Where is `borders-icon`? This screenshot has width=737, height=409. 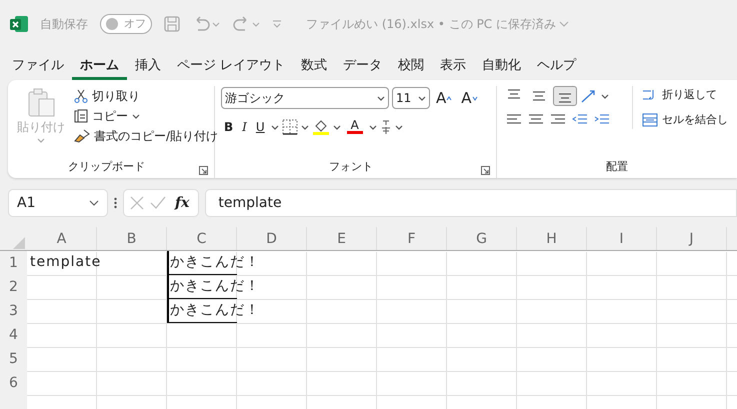 borders-icon is located at coordinates (290, 126).